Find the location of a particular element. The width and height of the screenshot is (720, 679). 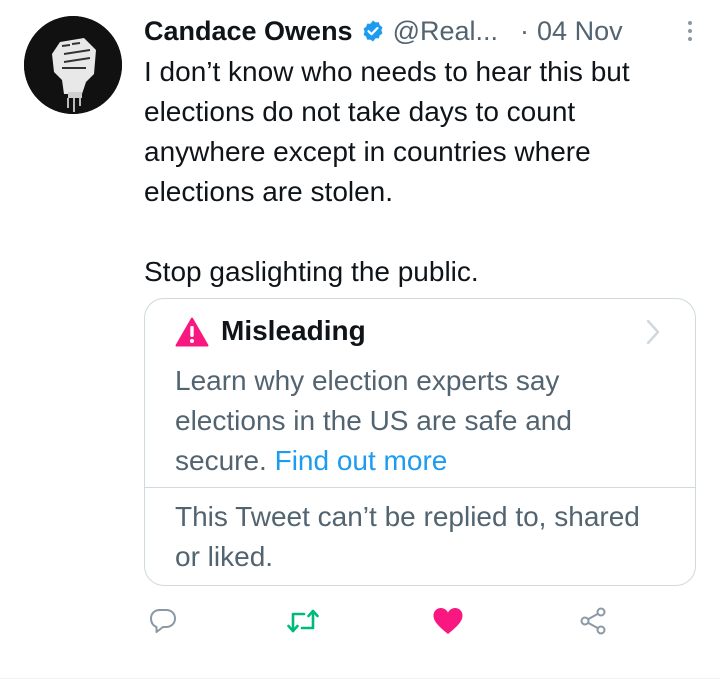

more-options-icon is located at coordinates (693, 31).